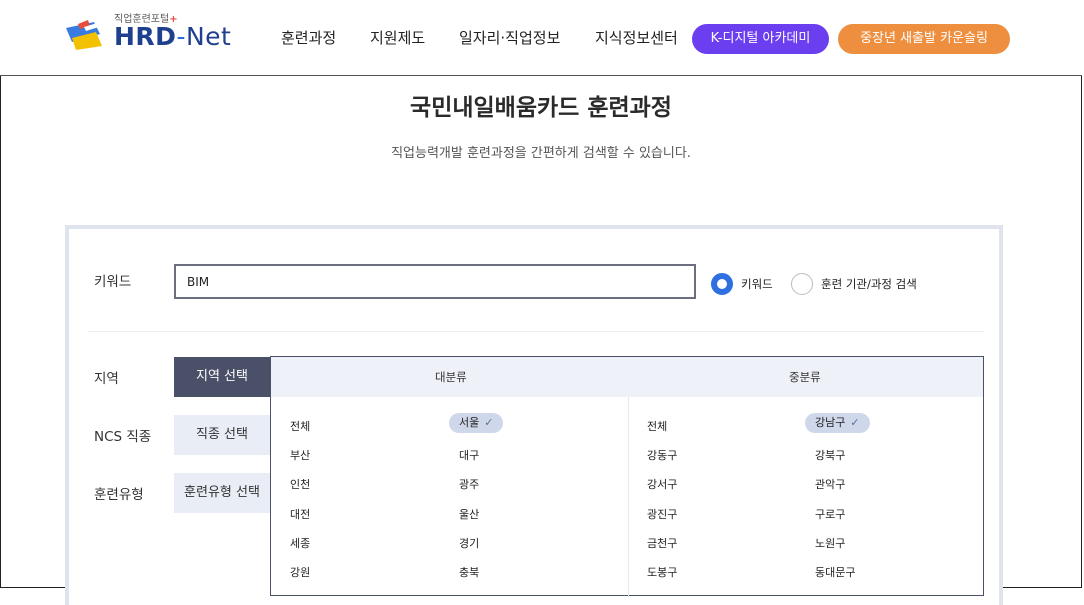  What do you see at coordinates (830, 484) in the screenshot?
I see `district-option: 관악구` at bounding box center [830, 484].